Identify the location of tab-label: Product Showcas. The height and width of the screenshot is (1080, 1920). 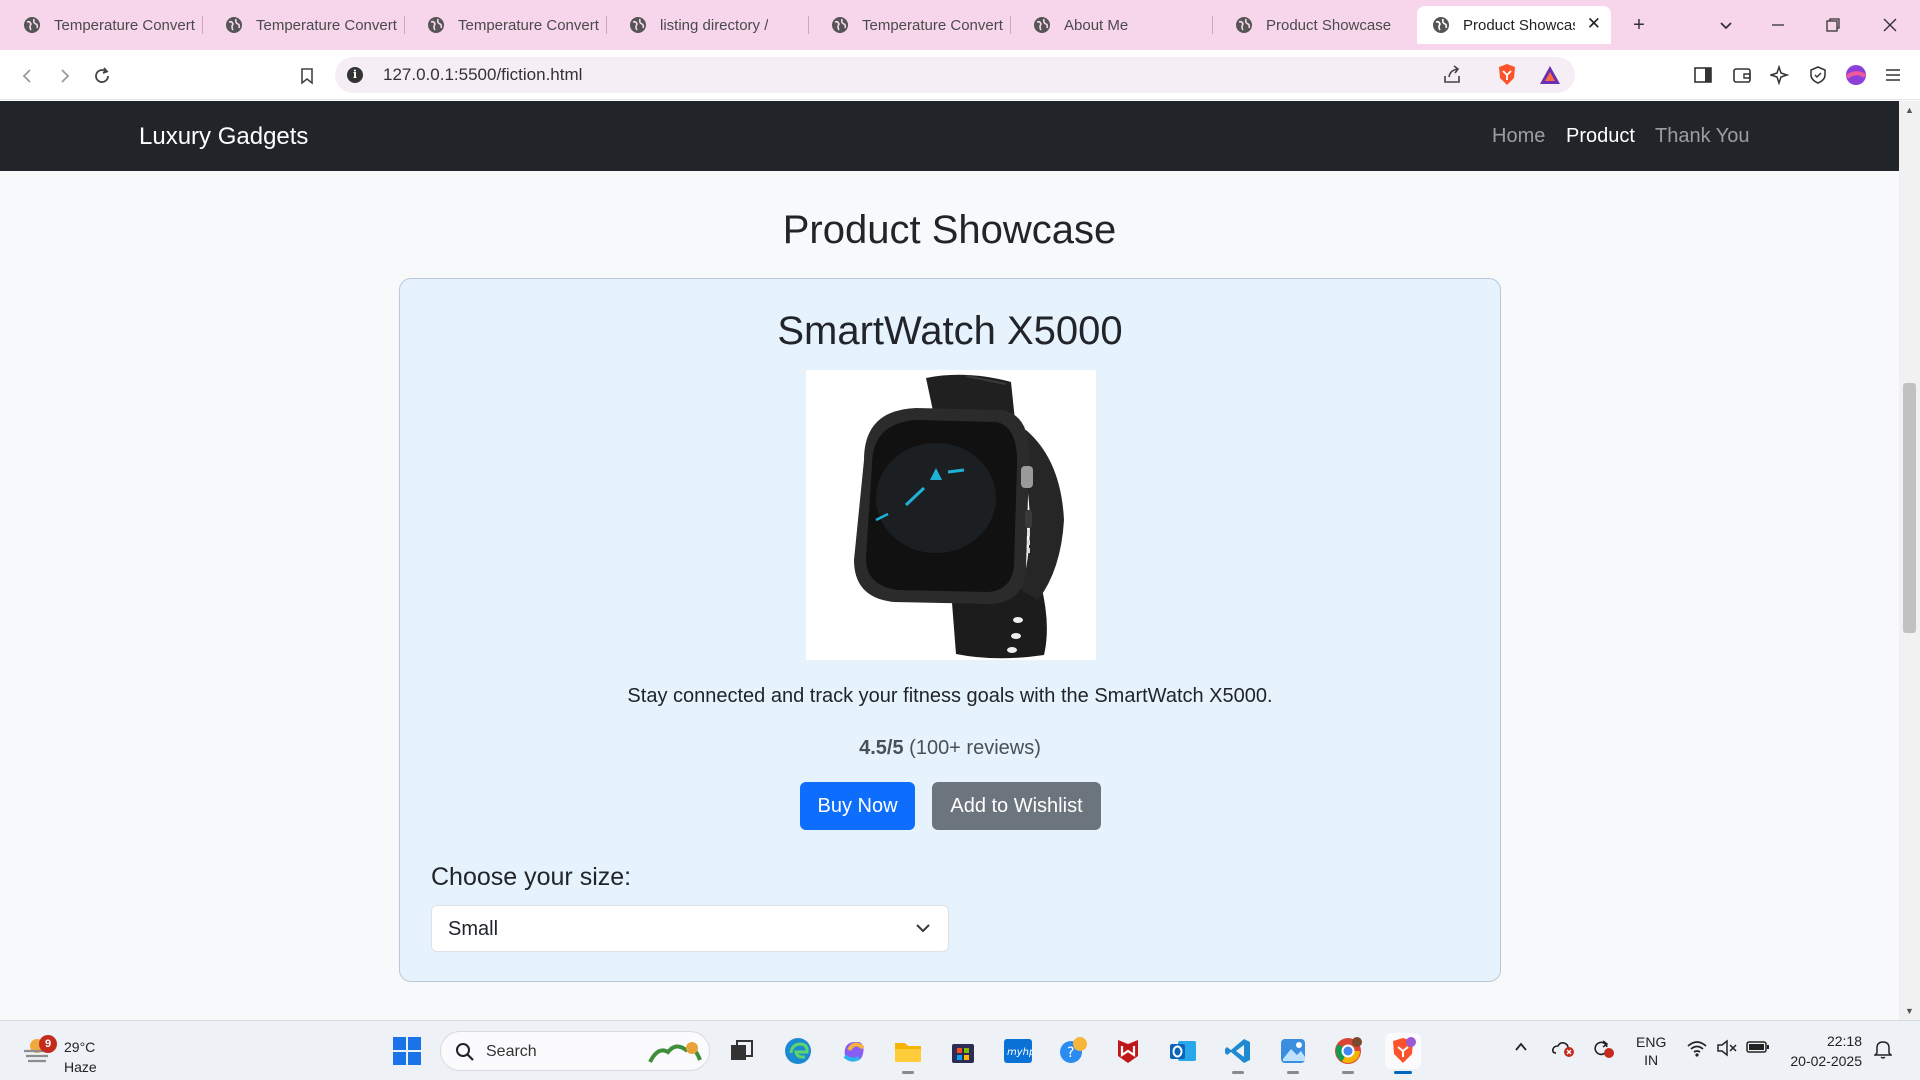
(1519, 25).